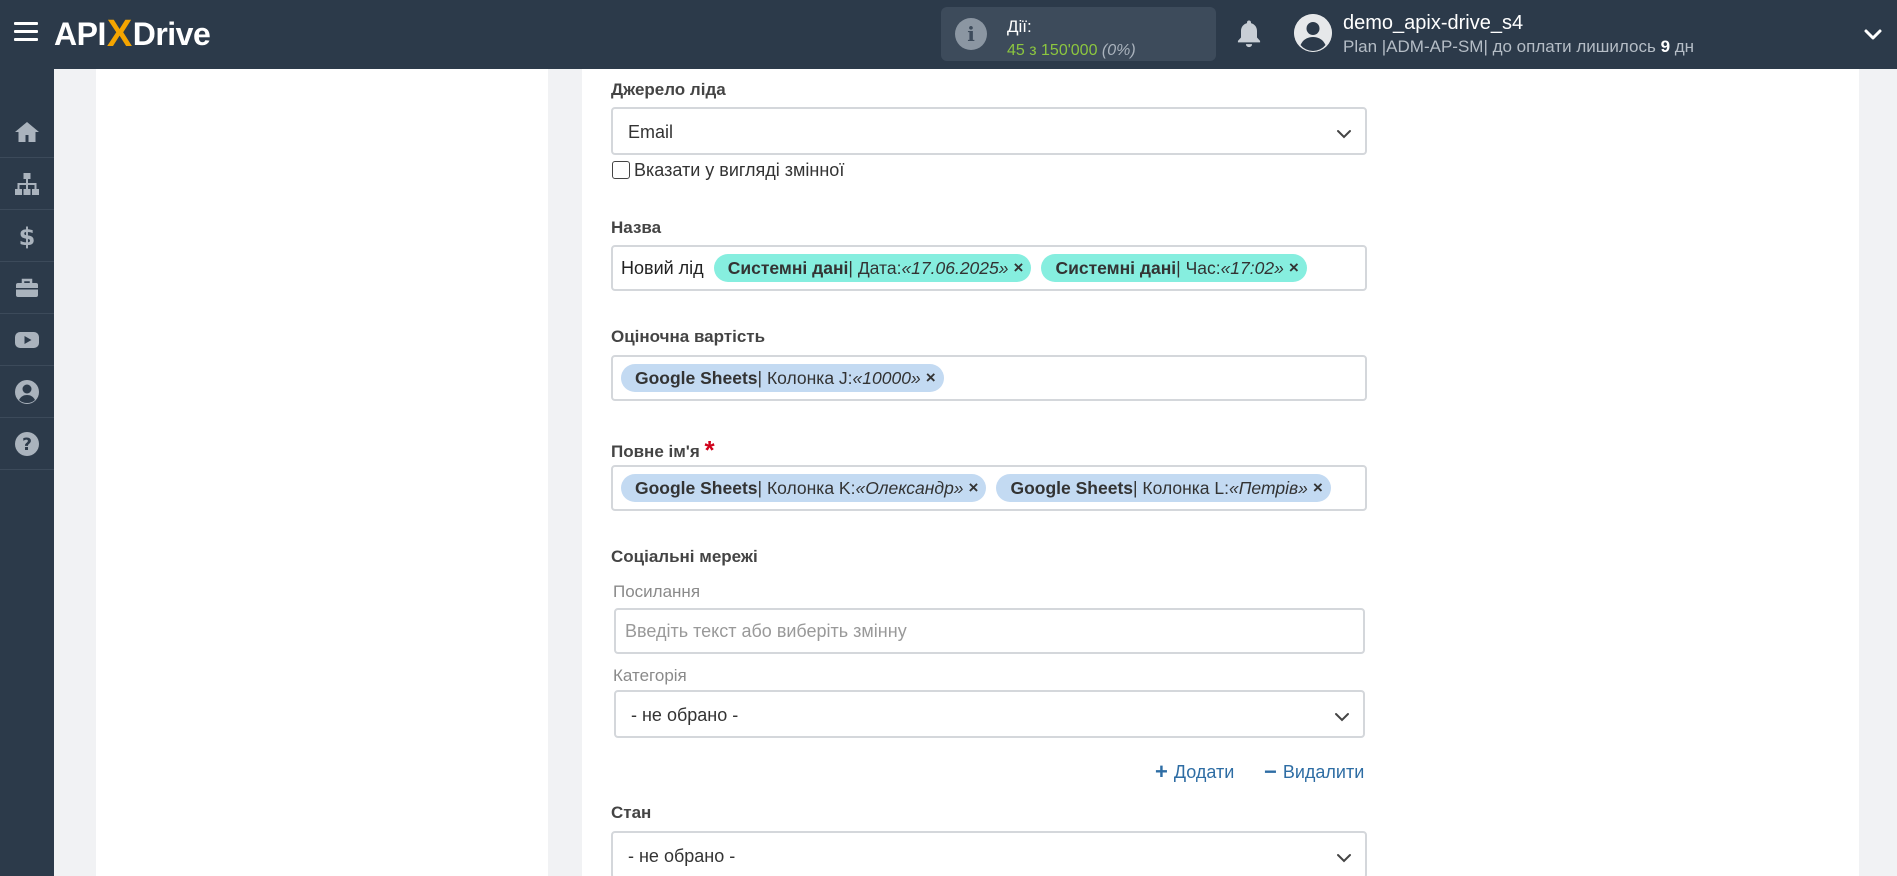 This screenshot has height=876, width=1897. I want to click on sidebar-item-help: ?, so click(27, 444).